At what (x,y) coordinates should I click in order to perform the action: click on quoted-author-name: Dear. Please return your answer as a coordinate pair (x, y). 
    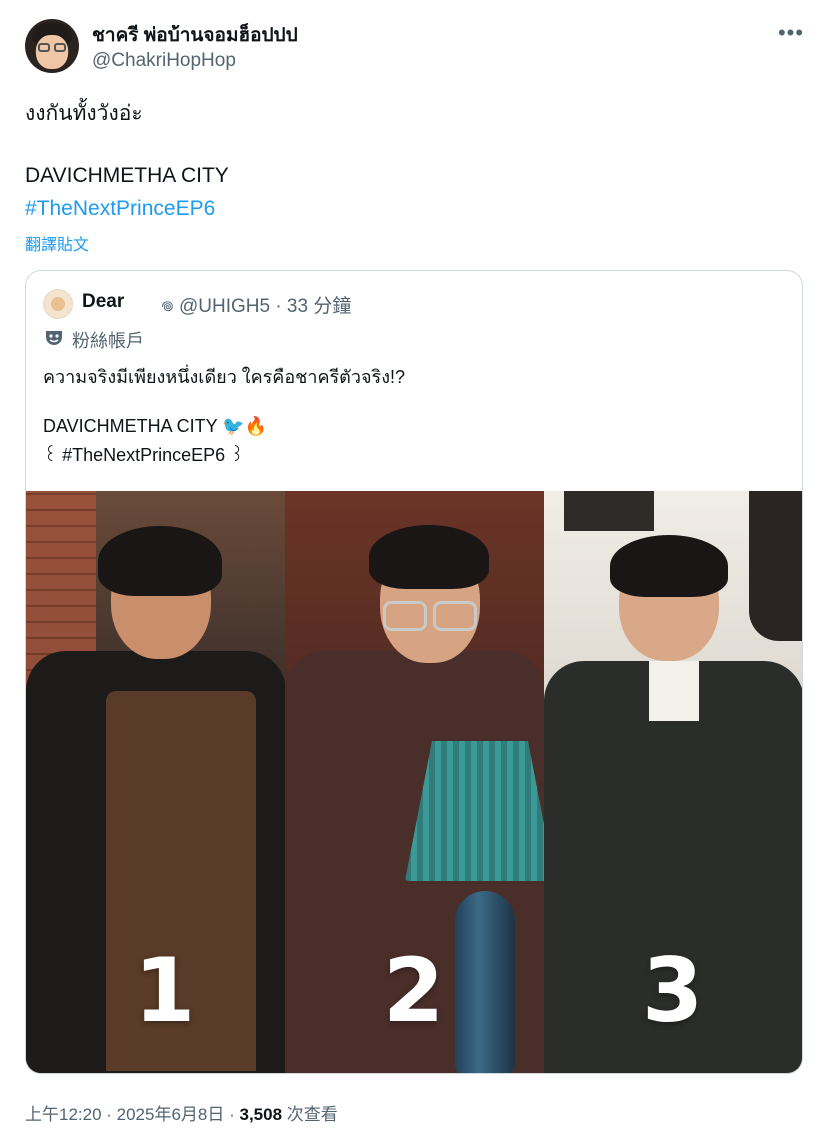
    Looking at the image, I should click on (103, 301).